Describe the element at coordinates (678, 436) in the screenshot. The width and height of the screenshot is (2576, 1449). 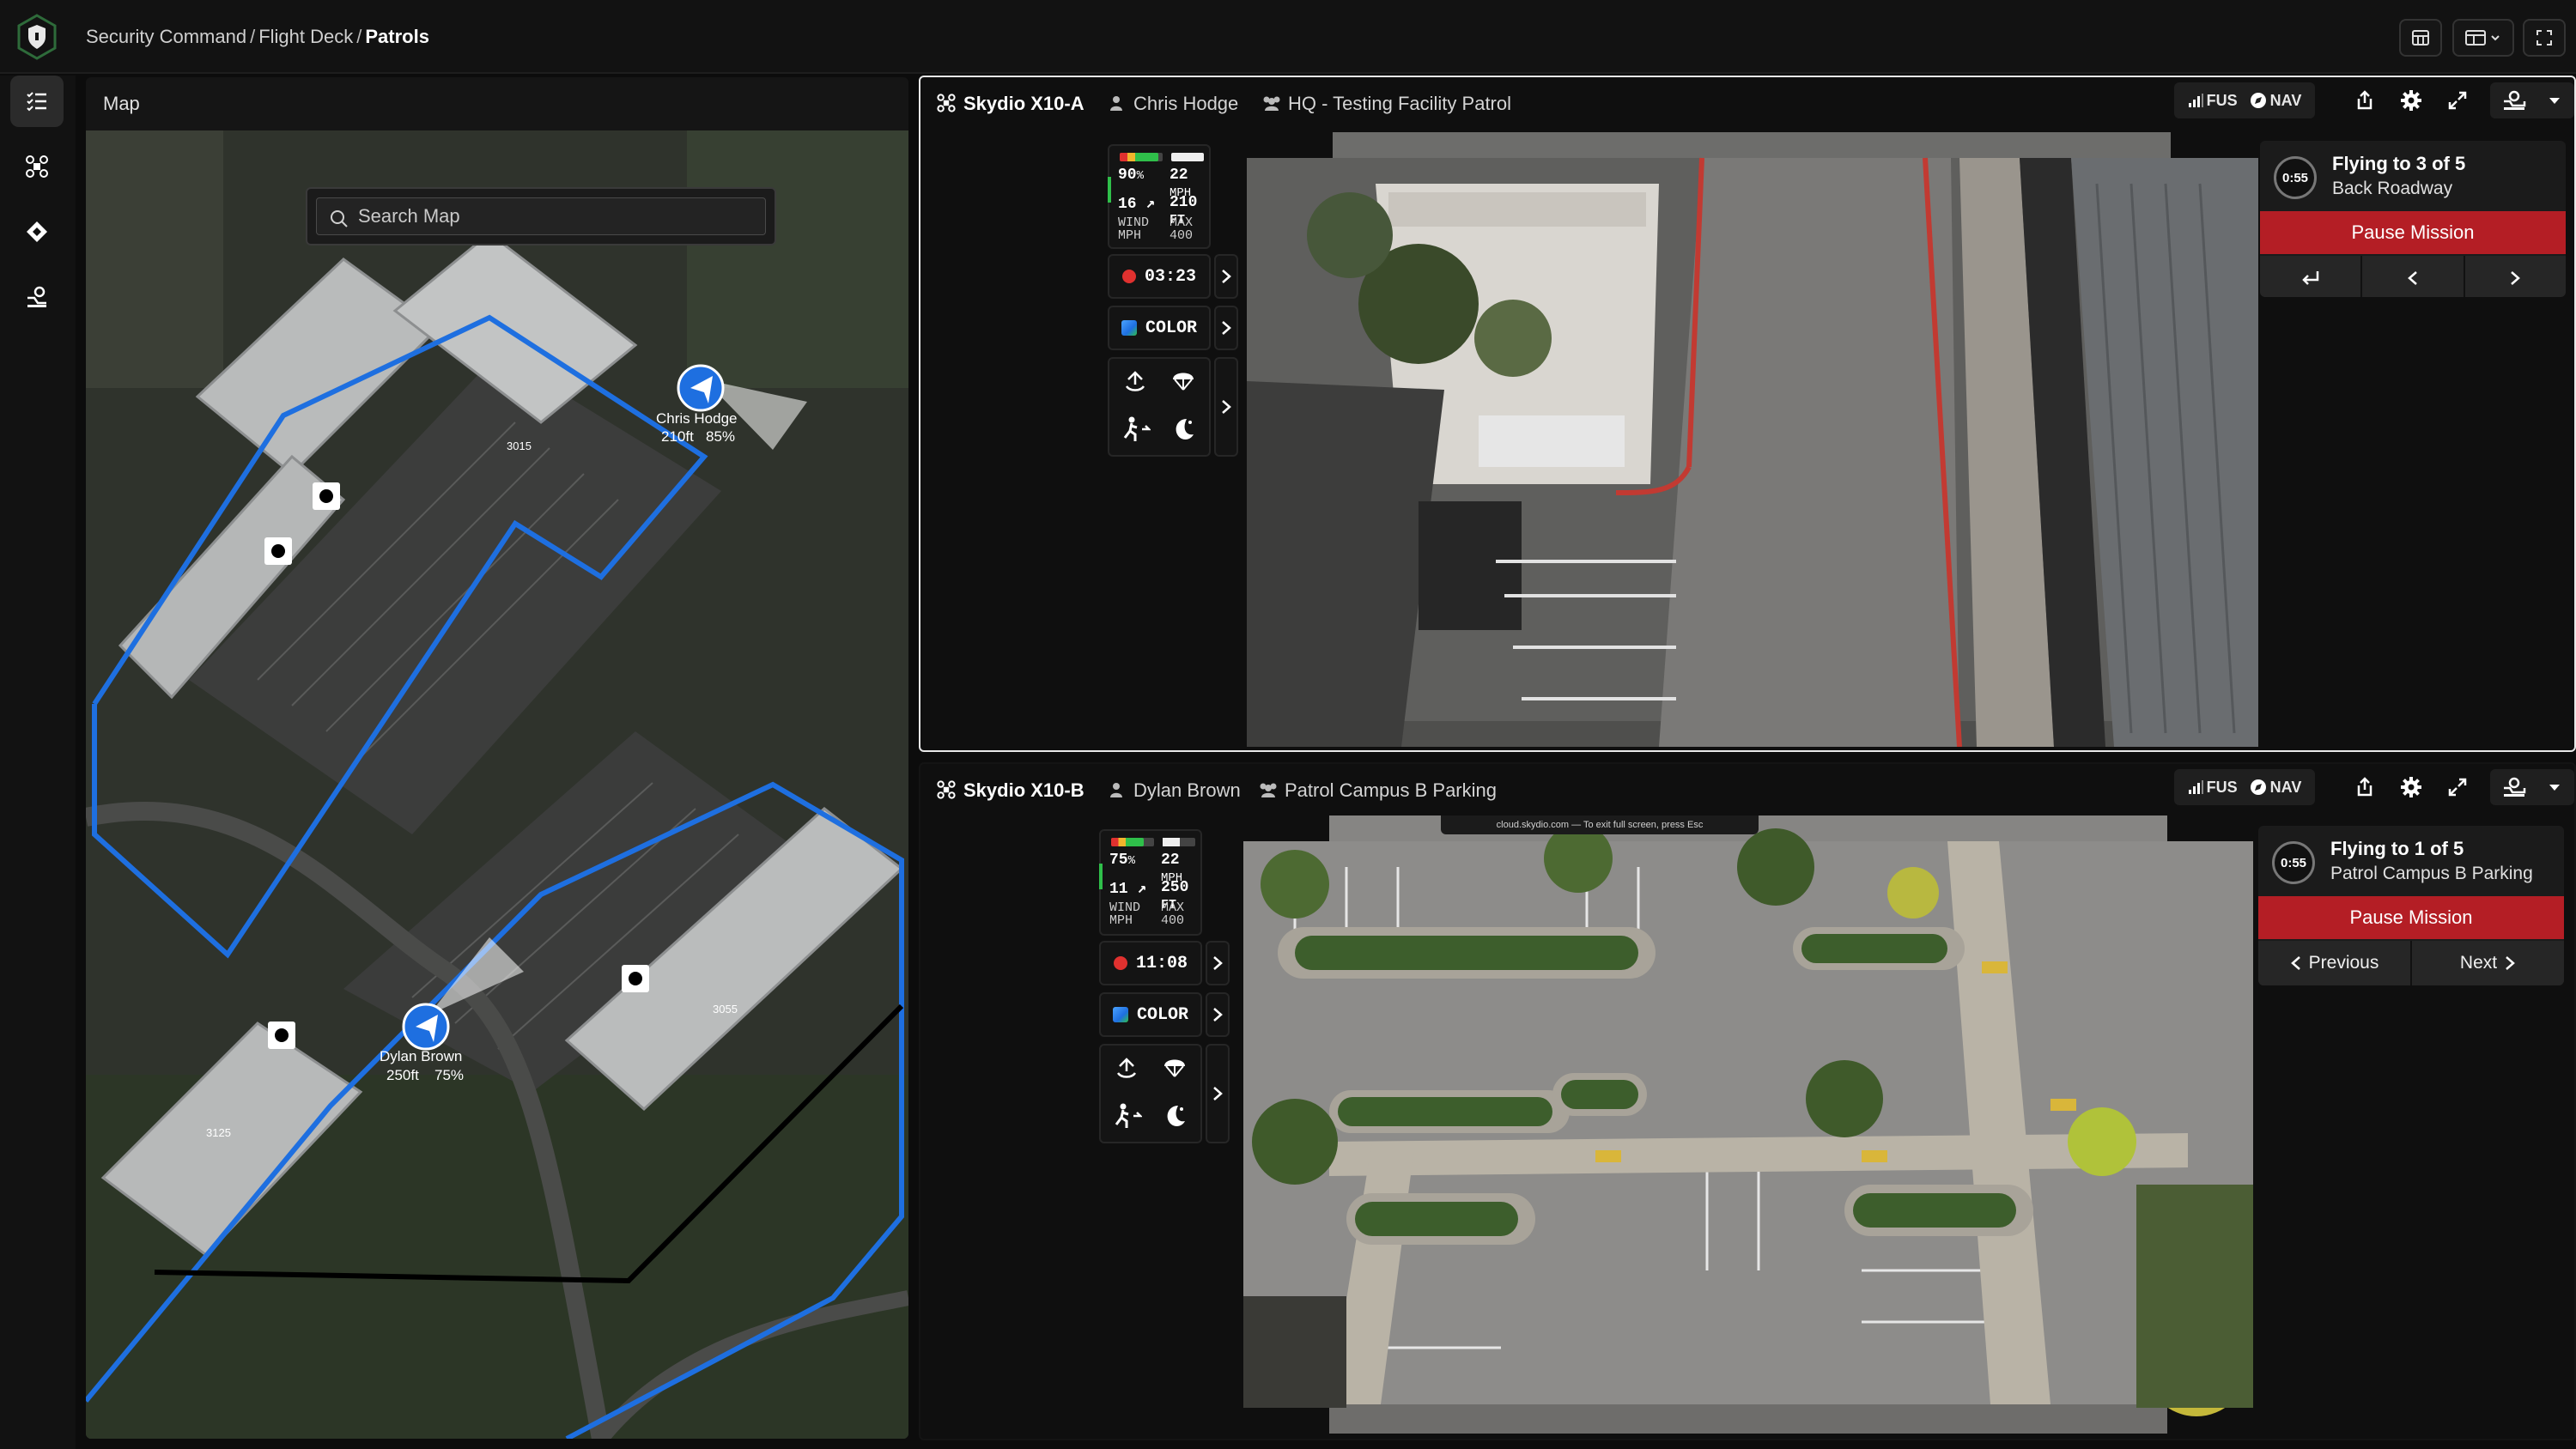
I see `drone-marker-label-altitude: 210ft` at that location.